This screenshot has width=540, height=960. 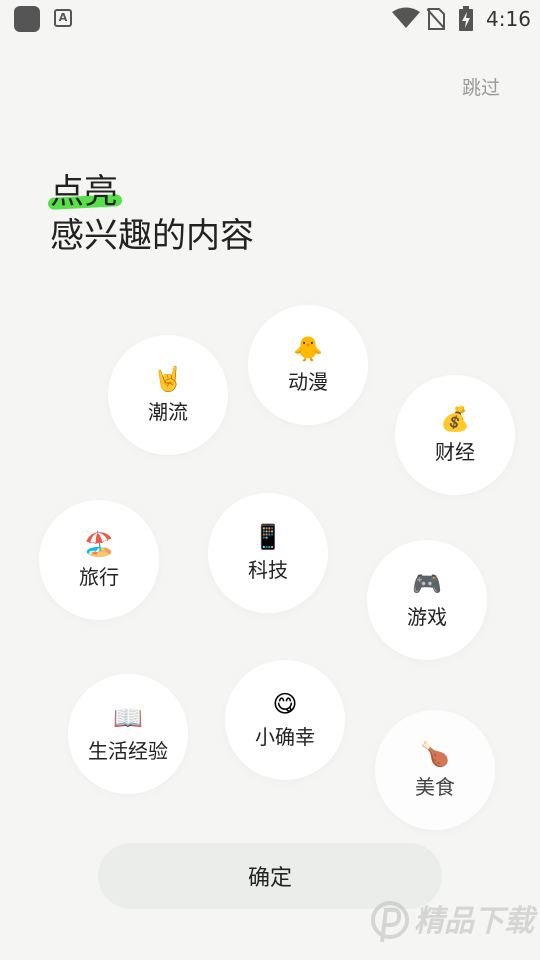 I want to click on watermark-text: 精品下载, so click(x=474, y=921).